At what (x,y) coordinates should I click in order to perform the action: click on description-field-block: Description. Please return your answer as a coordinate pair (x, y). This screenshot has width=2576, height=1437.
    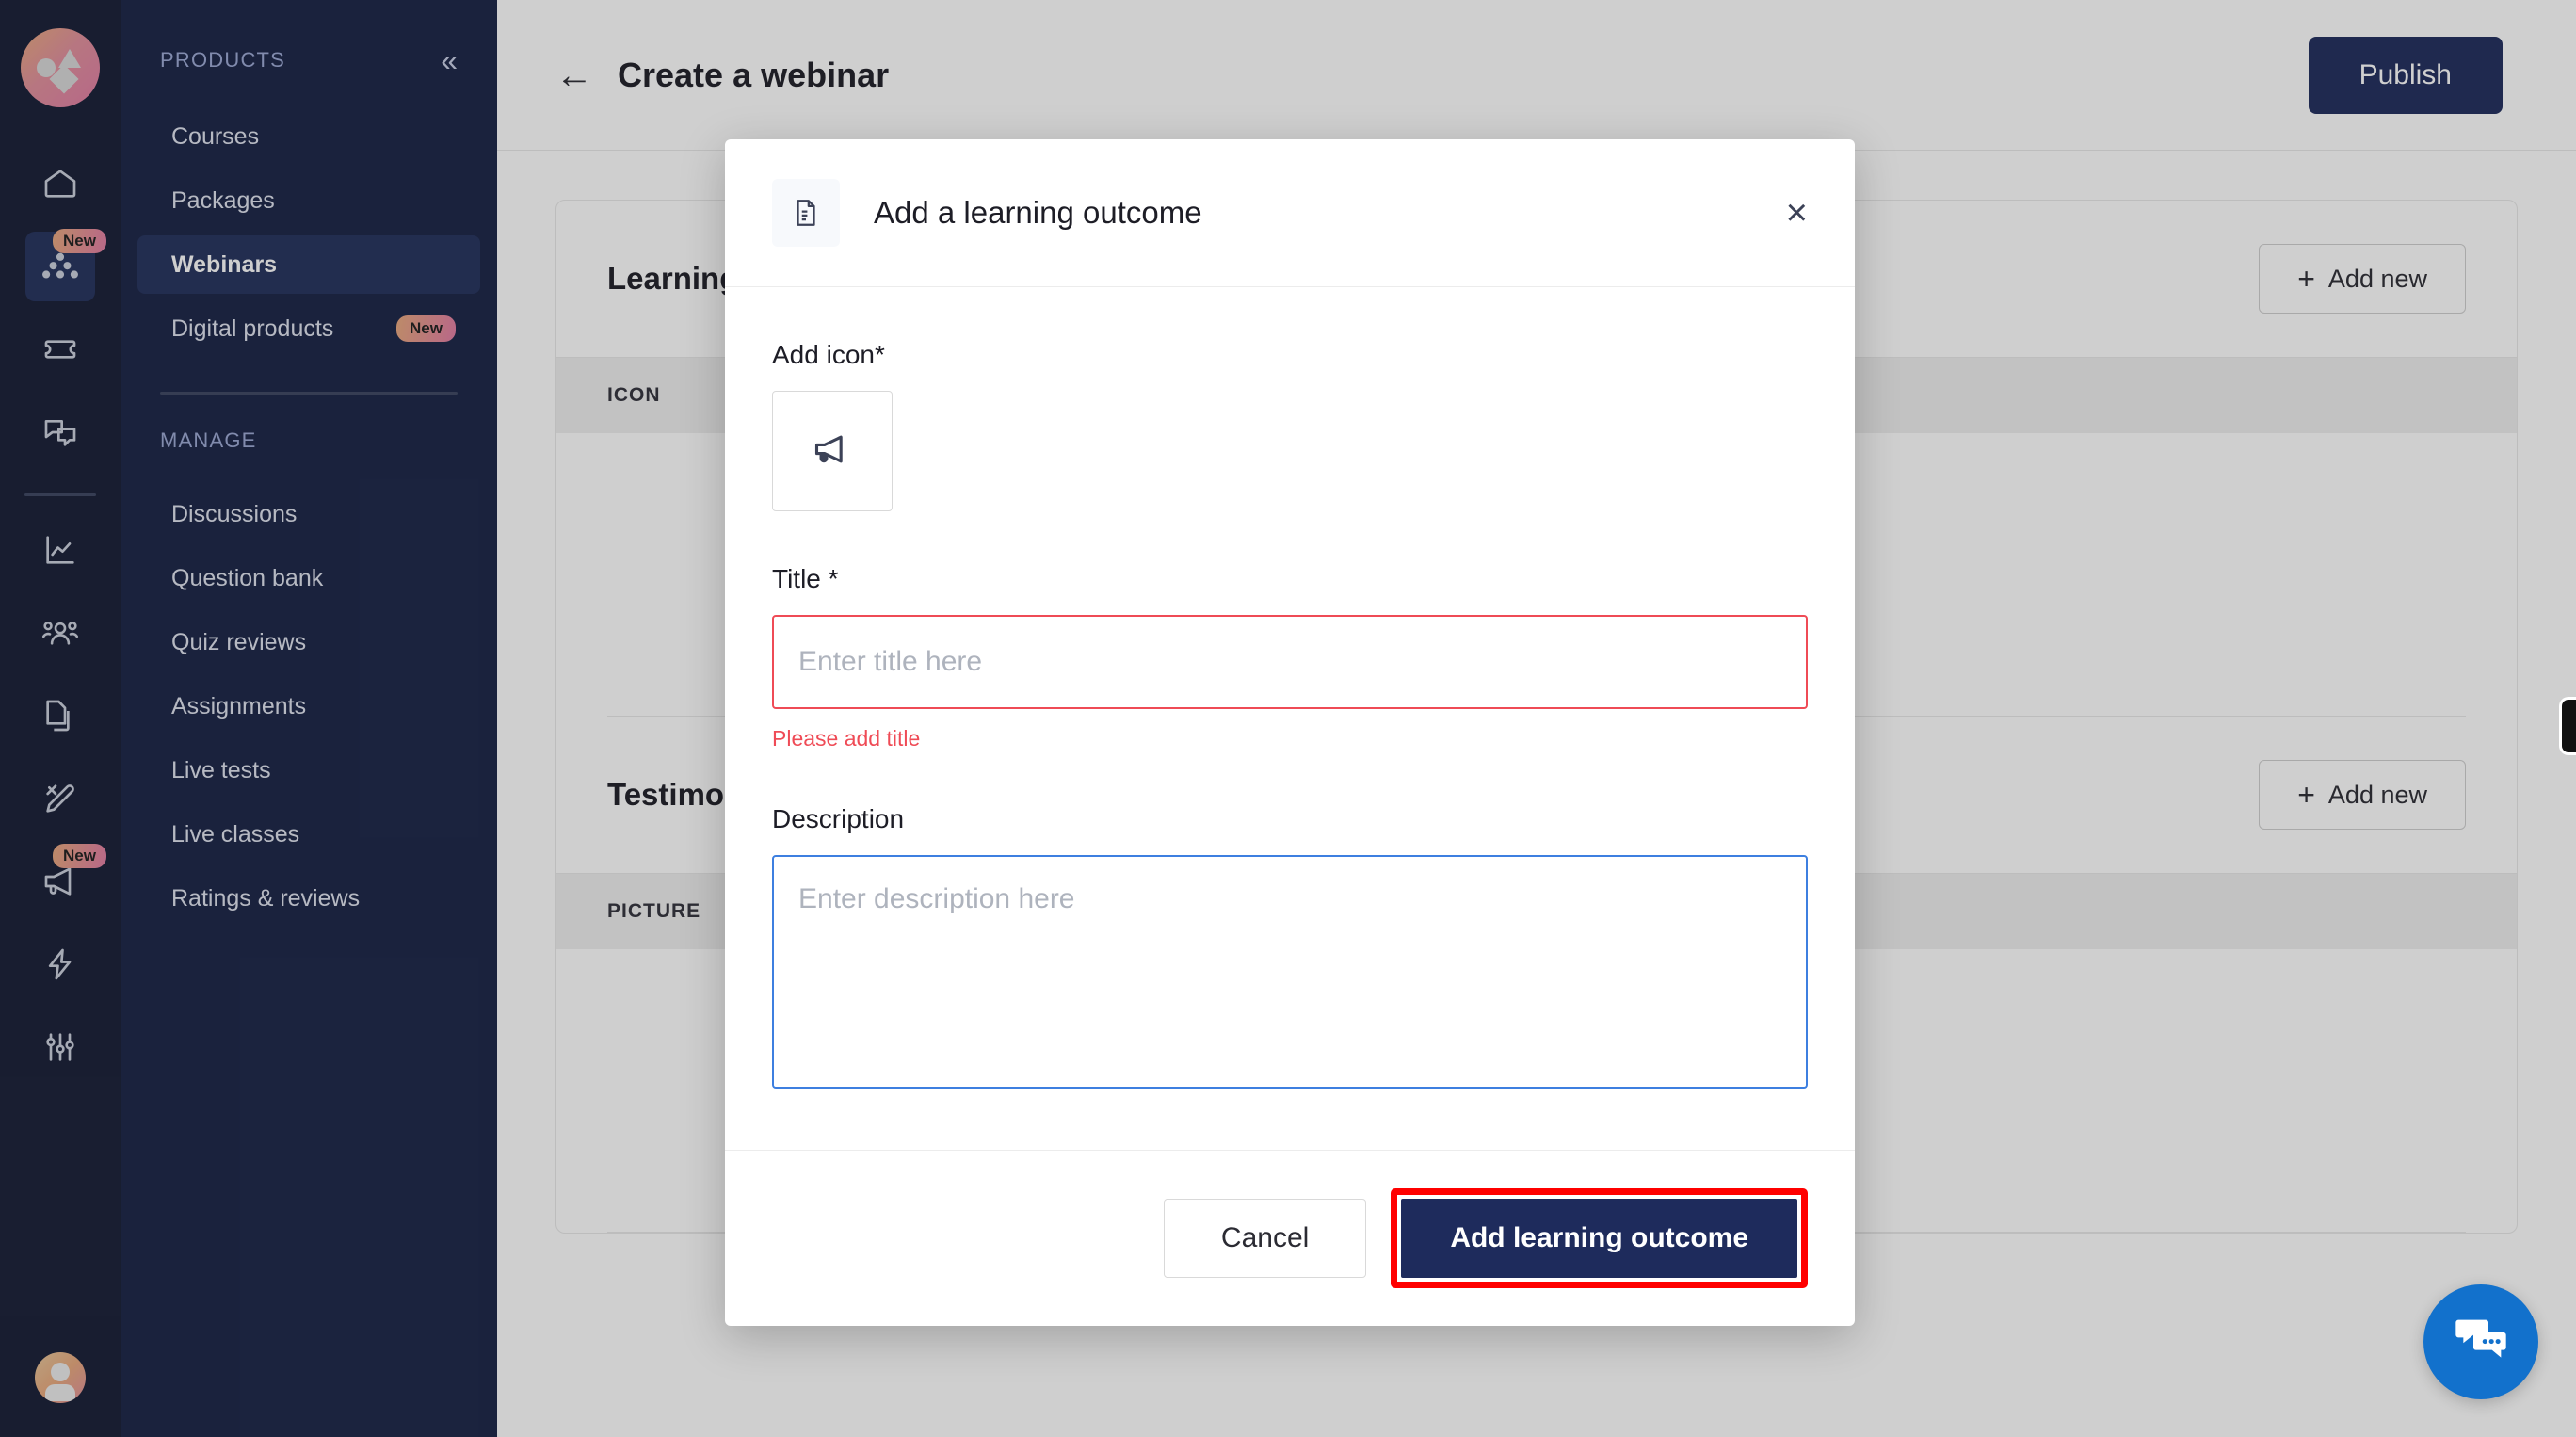
    Looking at the image, I should click on (1290, 949).